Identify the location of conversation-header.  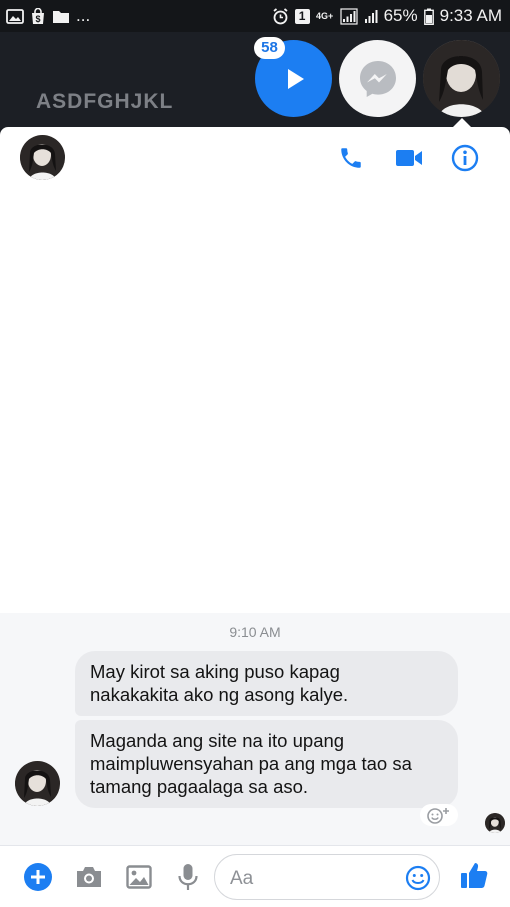
(255, 157).